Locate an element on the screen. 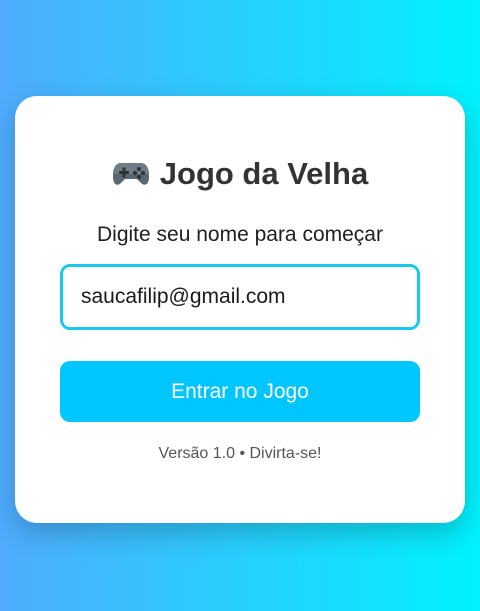  player-name-input is located at coordinates (240, 297).